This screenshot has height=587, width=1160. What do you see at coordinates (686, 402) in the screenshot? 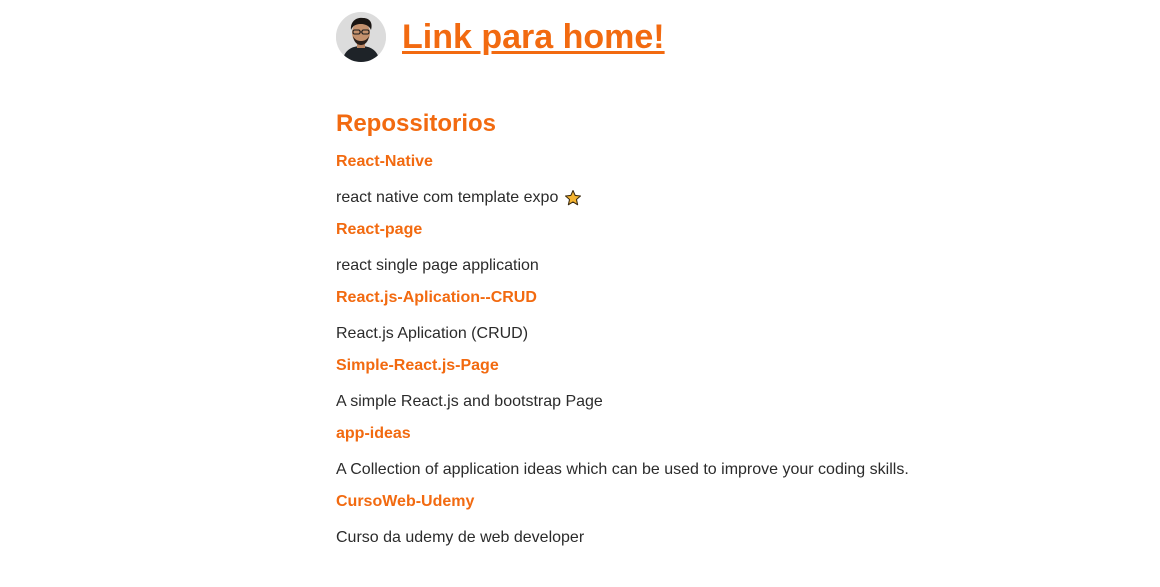
I see `repo-description: A simple React.js and bootstrap Page` at bounding box center [686, 402].